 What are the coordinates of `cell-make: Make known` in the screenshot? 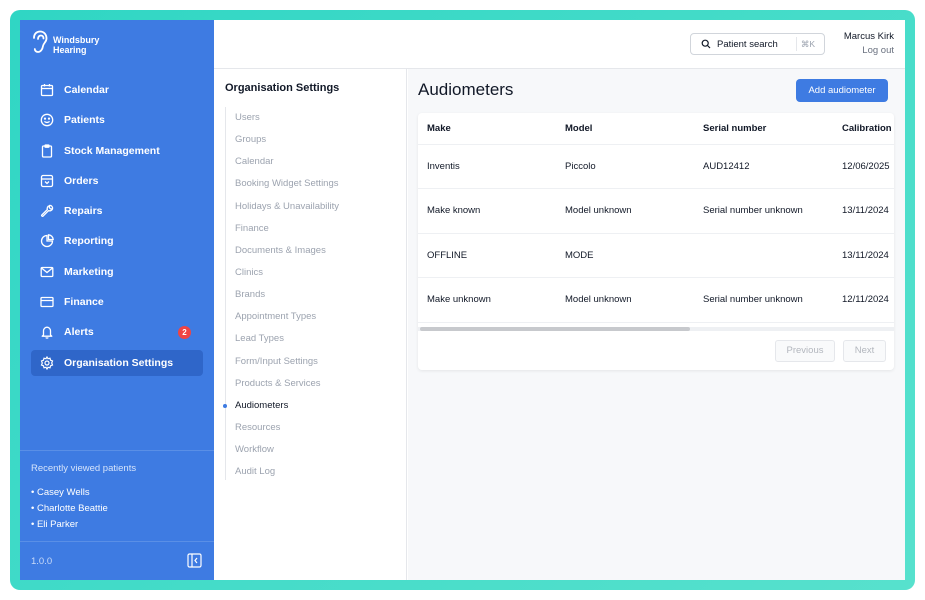 It's located at (487, 211).